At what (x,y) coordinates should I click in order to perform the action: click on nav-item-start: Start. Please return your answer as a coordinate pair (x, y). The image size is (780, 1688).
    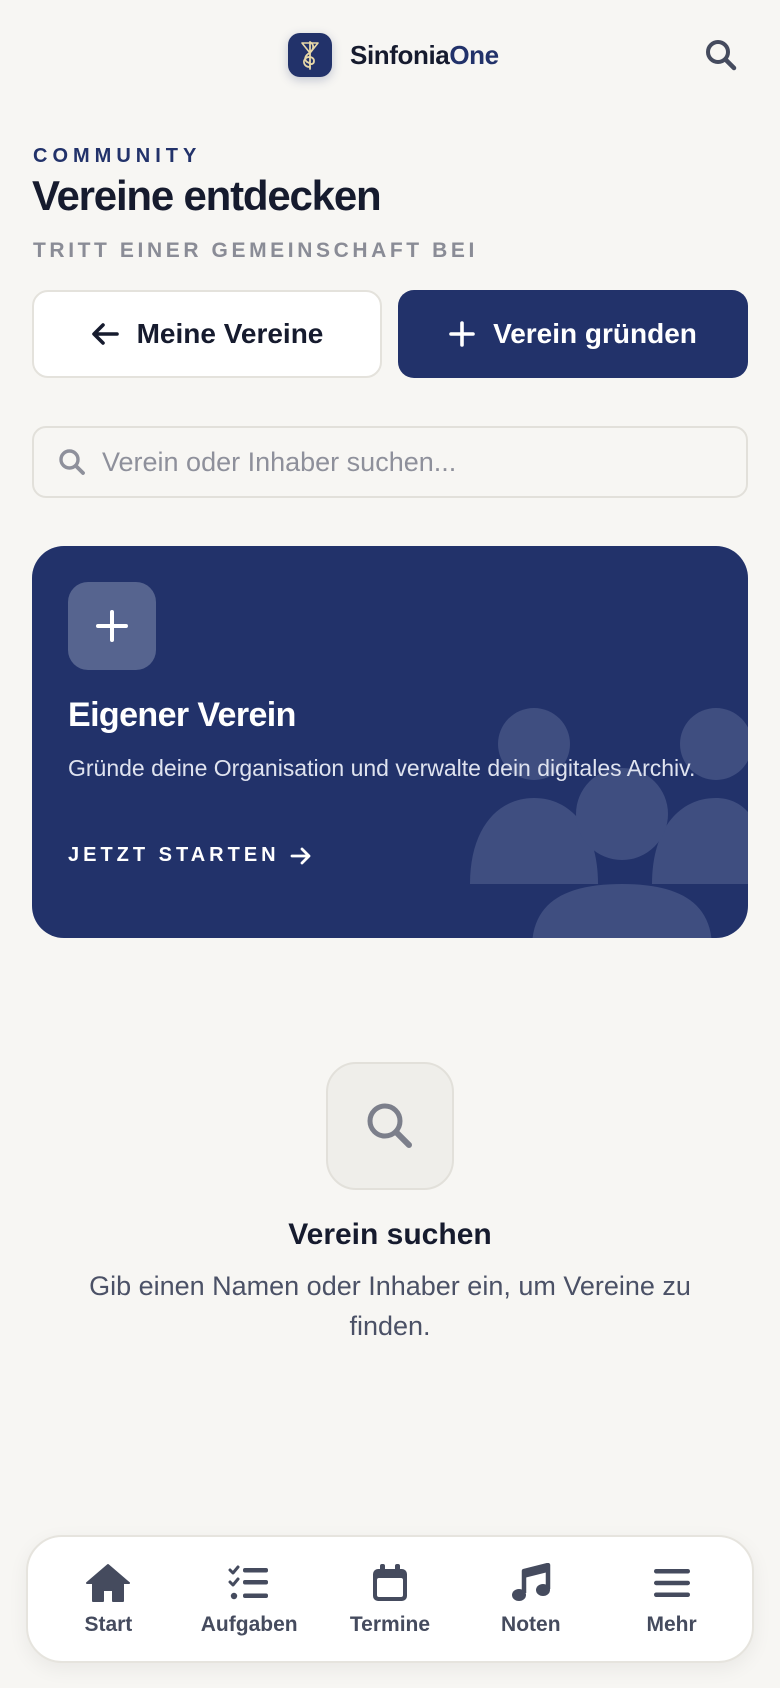
    Looking at the image, I should click on (108, 1599).